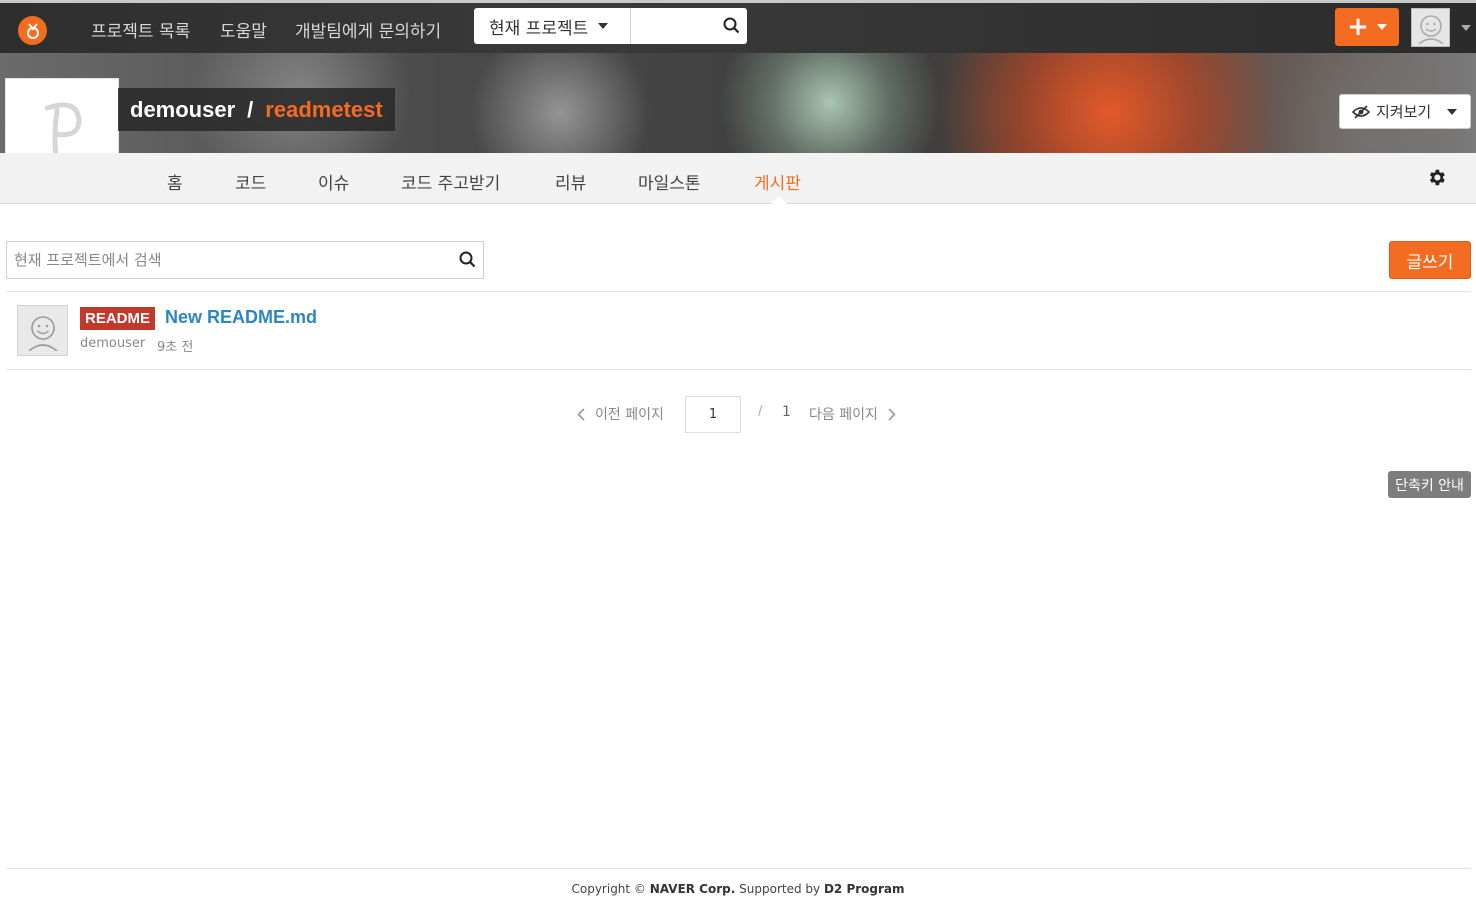 The image size is (1476, 914). I want to click on list-divider-bottom, so click(738, 369).